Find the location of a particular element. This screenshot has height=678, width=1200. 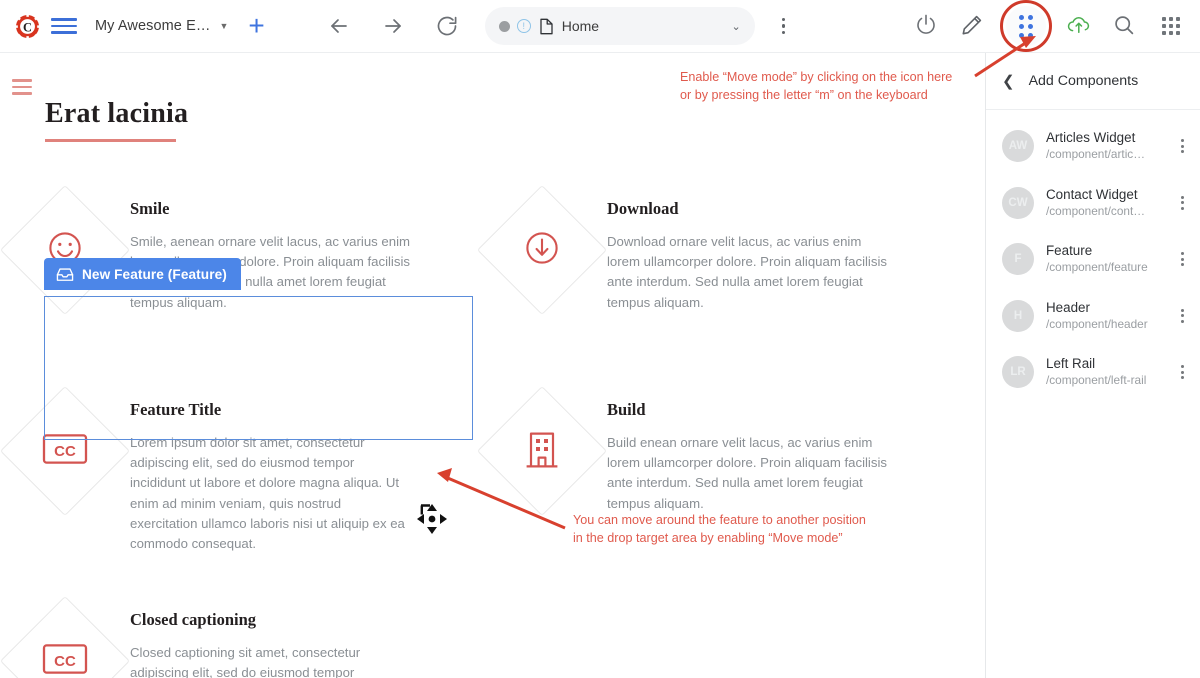

page-hamburger-icon is located at coordinates (22, 87).